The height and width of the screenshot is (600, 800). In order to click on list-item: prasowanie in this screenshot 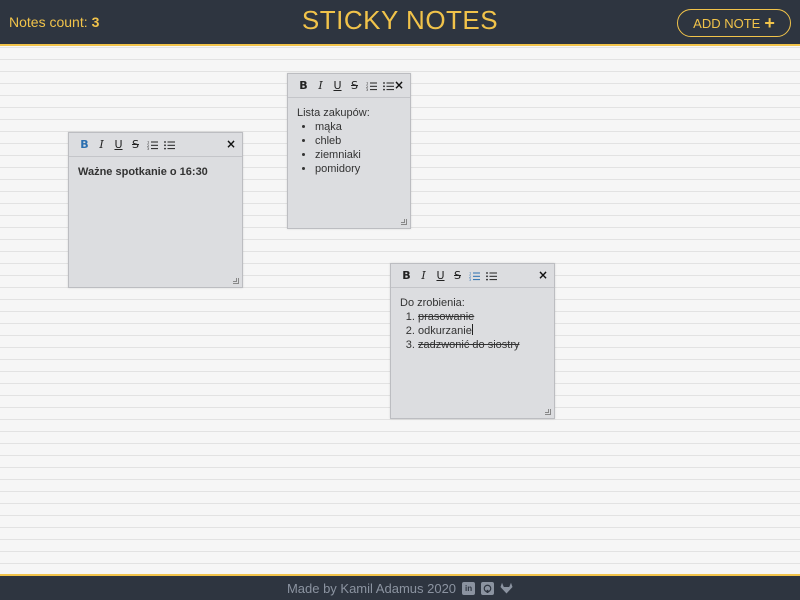, I will do `click(481, 317)`.